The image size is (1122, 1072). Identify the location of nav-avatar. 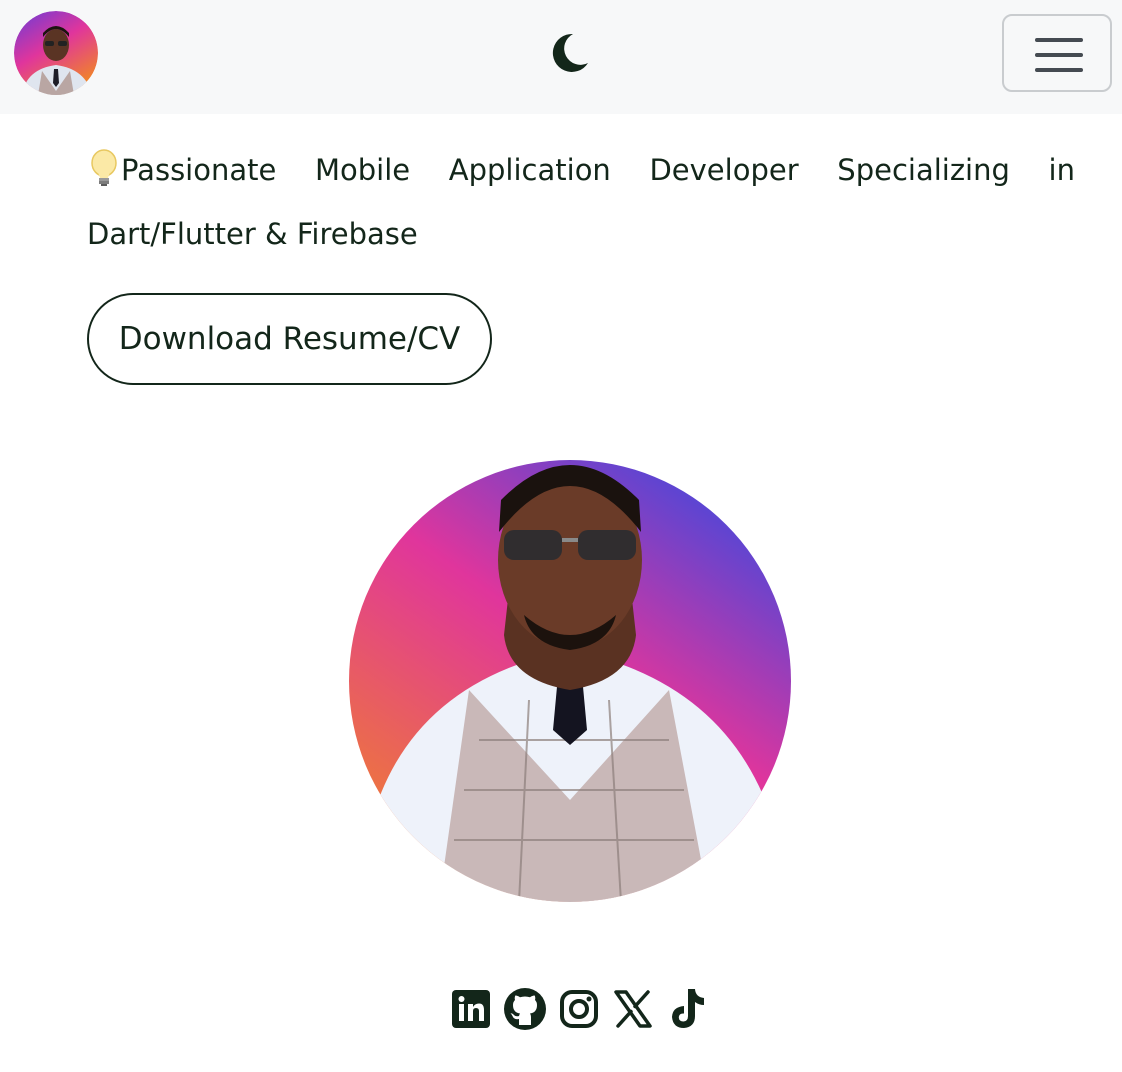
(56, 53).